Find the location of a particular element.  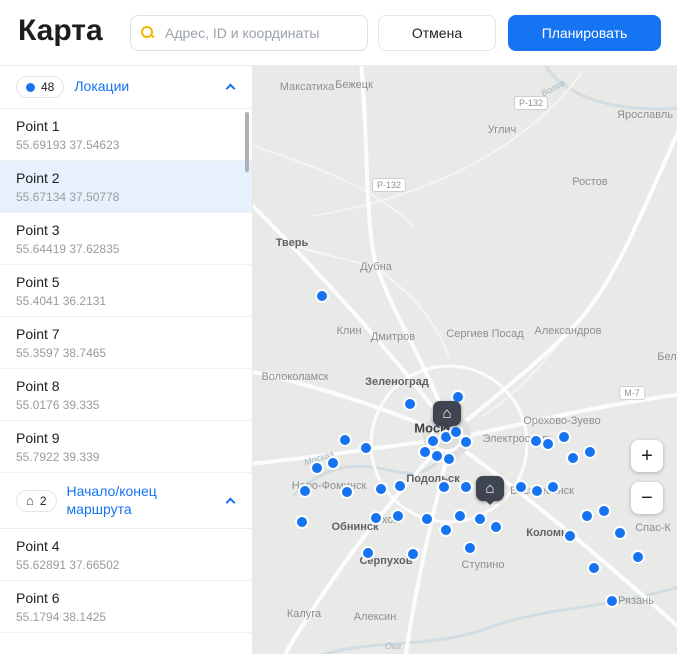

point-name: Point 5 is located at coordinates (38, 282).